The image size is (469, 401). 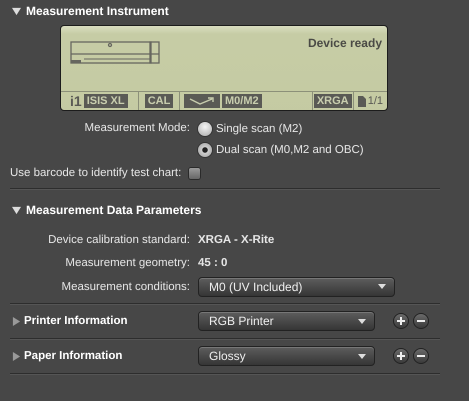 I want to click on checkbox-label: Use barcode to identify test chart:, so click(x=96, y=173).